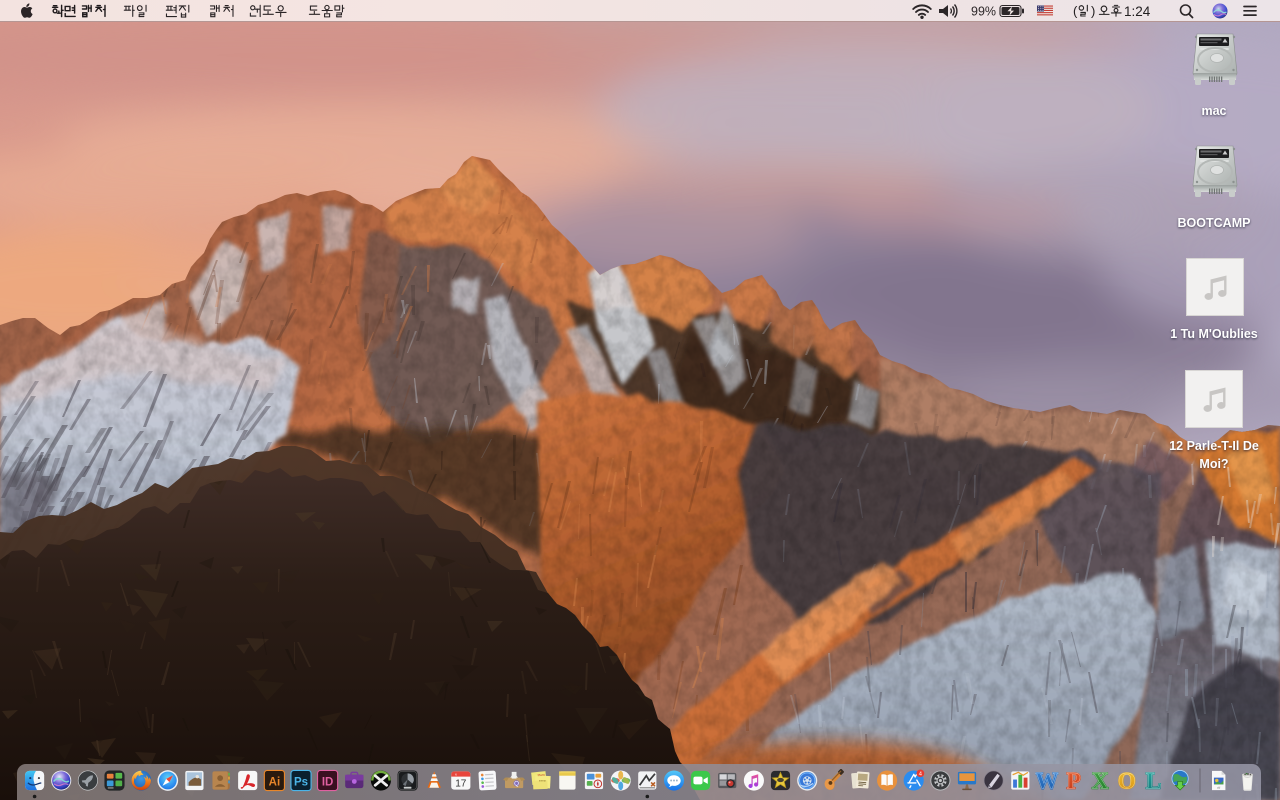 This screenshot has height=800, width=1280. What do you see at coordinates (456, 775) in the screenshot?
I see `svg-text: 6` at bounding box center [456, 775].